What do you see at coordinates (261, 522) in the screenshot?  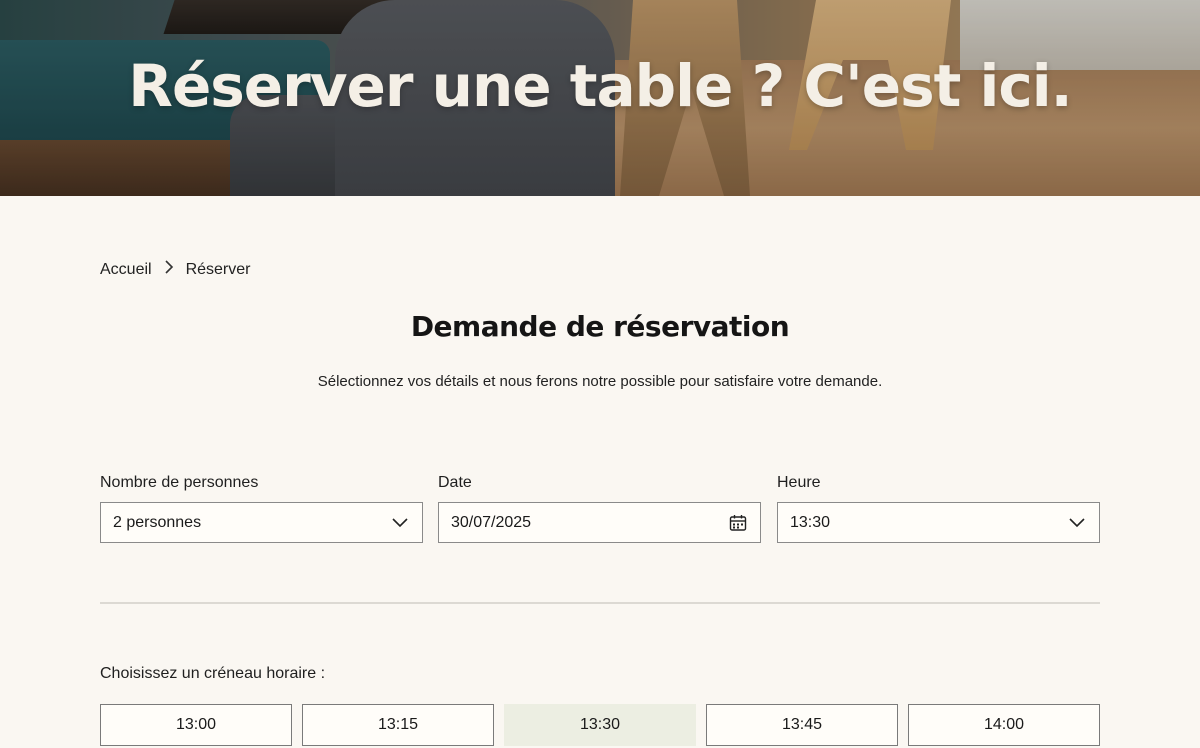 I see `persons-select: 2 personnes` at bounding box center [261, 522].